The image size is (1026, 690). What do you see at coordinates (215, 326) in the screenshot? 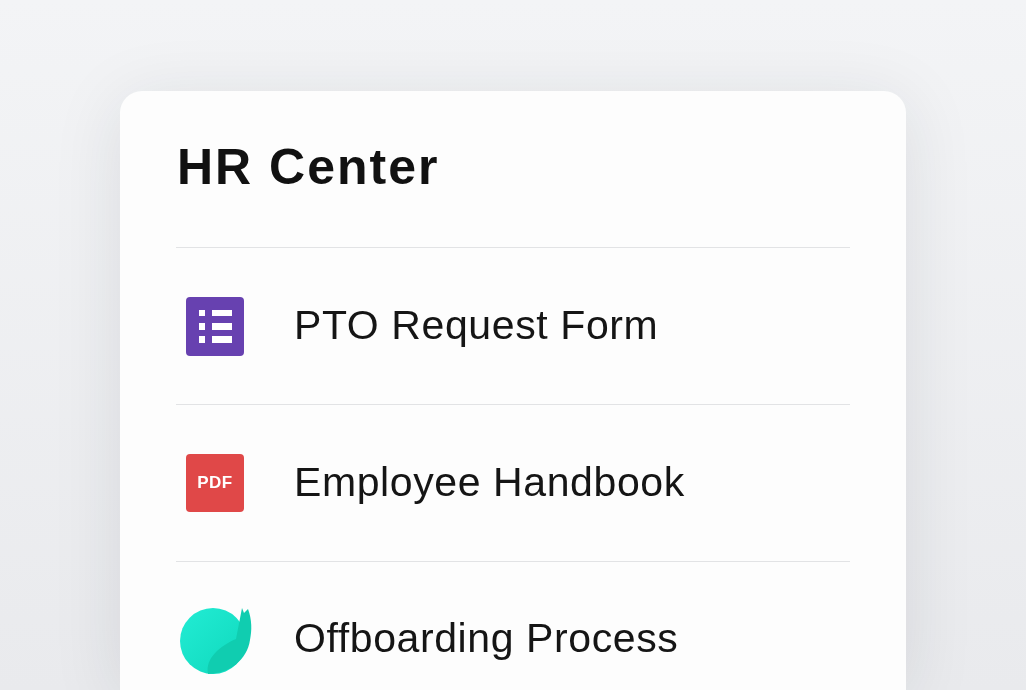
I see `list-form-icon` at bounding box center [215, 326].